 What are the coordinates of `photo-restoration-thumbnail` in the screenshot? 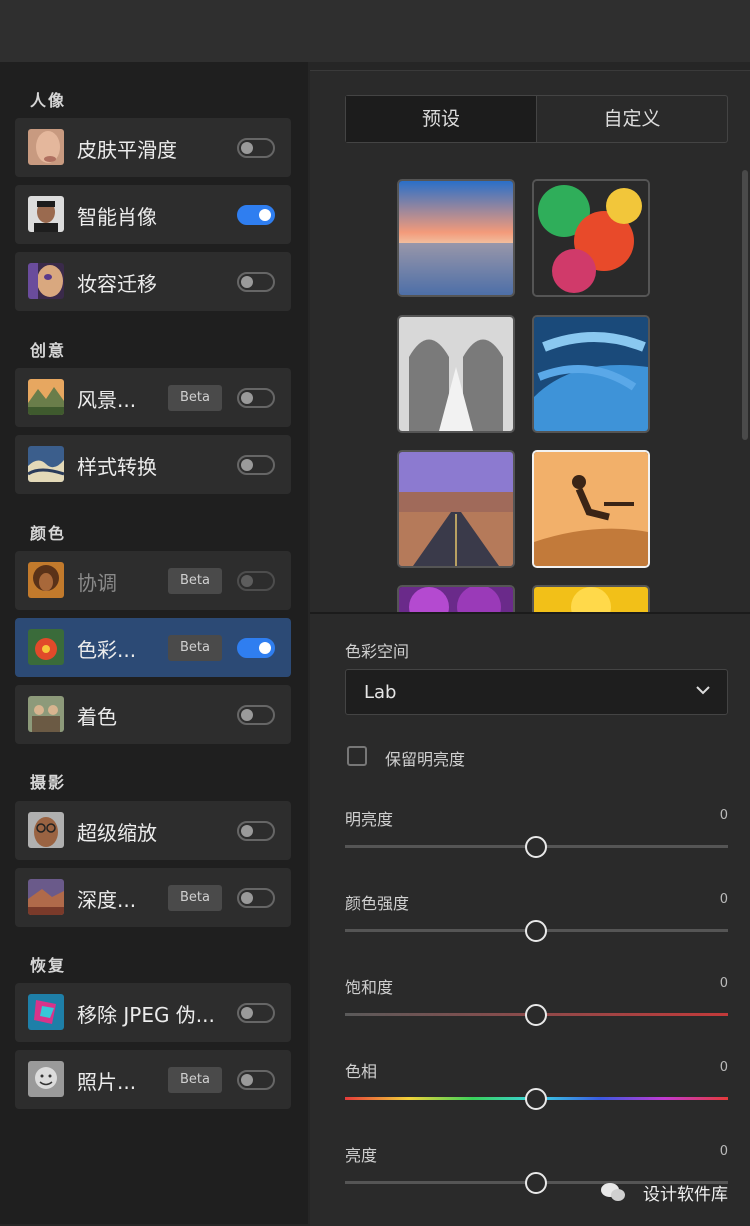 It's located at (46, 1079).